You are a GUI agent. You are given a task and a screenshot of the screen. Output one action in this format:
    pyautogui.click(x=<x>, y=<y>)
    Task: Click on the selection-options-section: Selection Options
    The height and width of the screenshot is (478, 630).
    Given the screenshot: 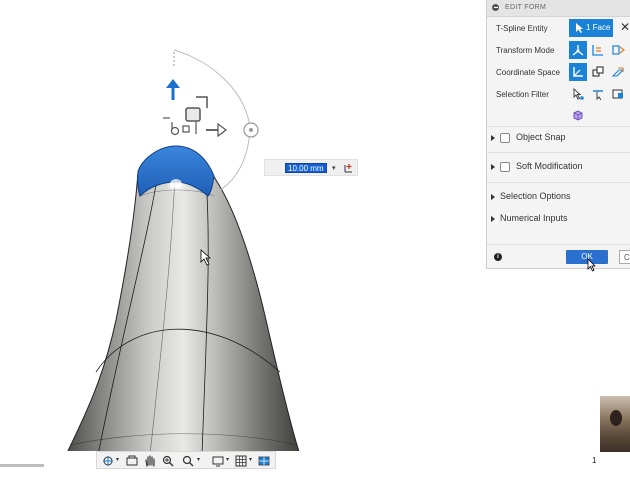 What is the action you would take?
    pyautogui.click(x=531, y=196)
    